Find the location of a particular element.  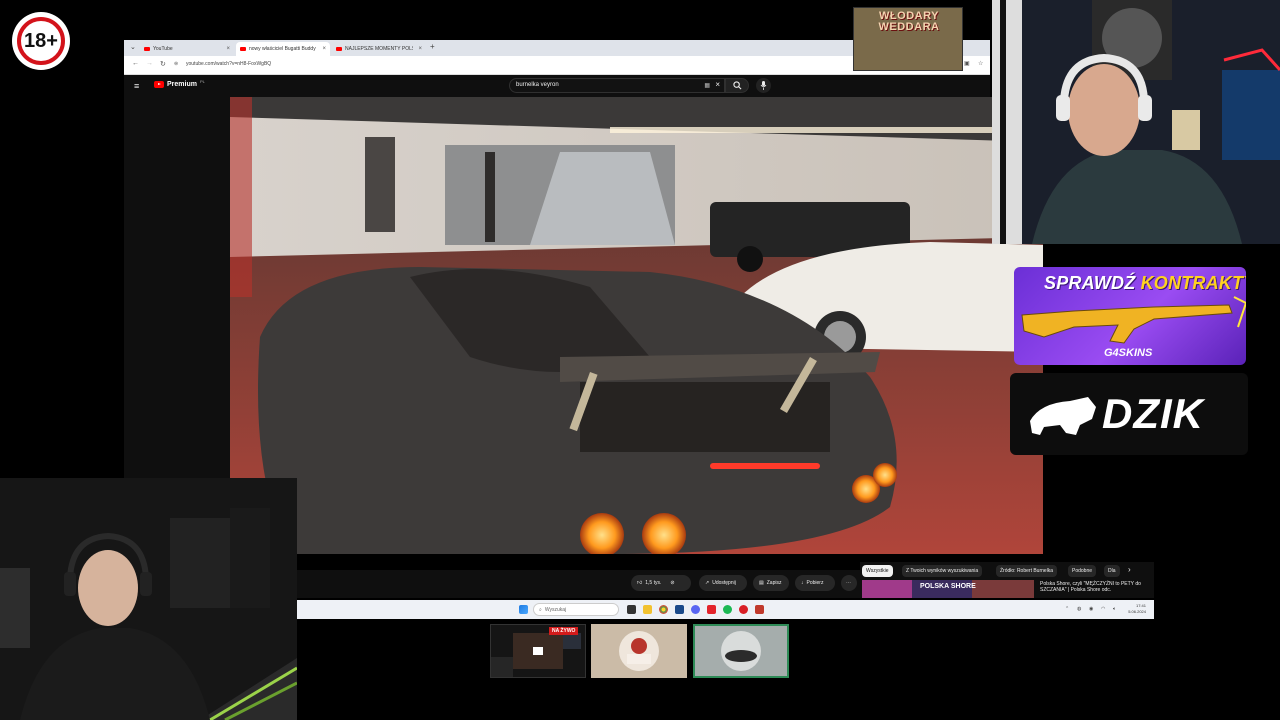

youtube-premium-logo: Premium PL is located at coordinates (179, 83).